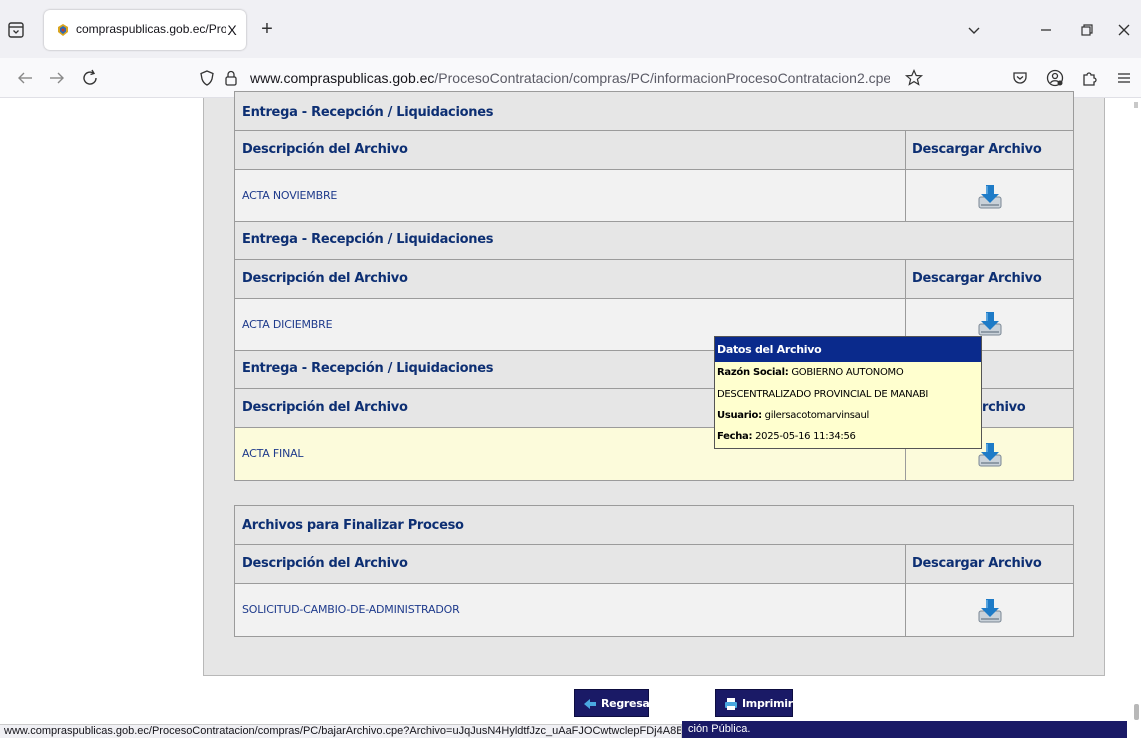 The width and height of the screenshot is (1141, 738). I want to click on tab-bar: compraspublicas.gob.ec/Proces X +, so click(570, 29).